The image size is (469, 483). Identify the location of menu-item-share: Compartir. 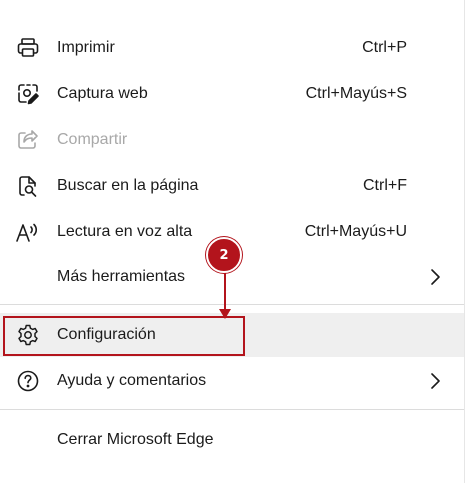
(232, 140).